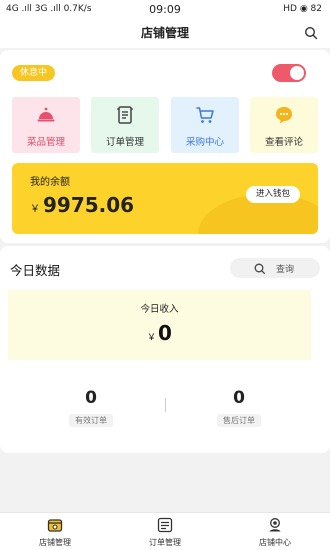  I want to click on status-badge: 休息中, so click(34, 73).